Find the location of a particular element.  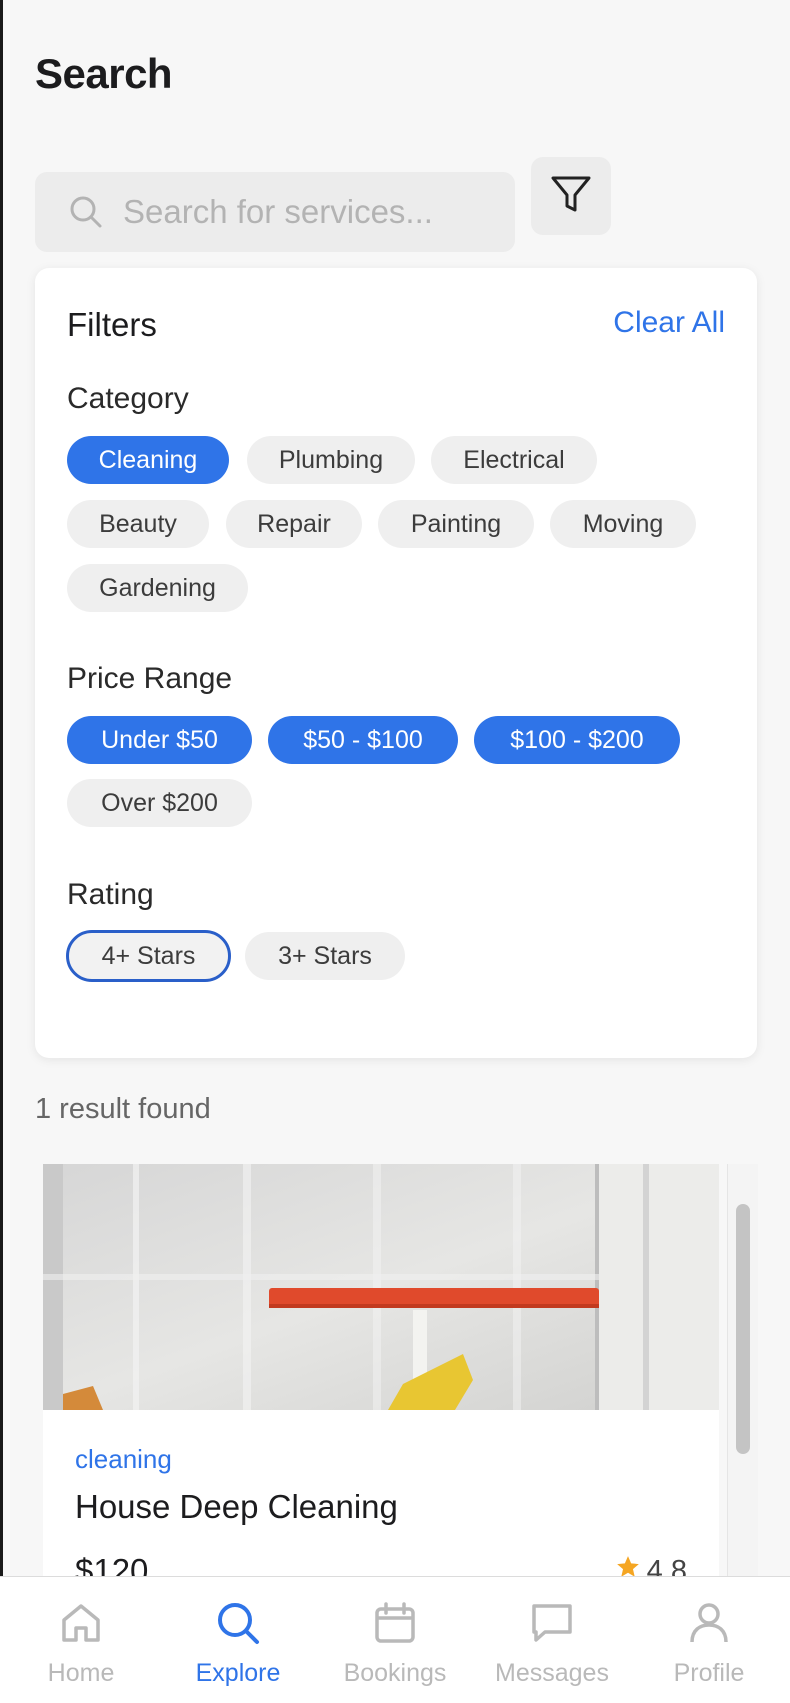

category-chip-beauty: Beauty is located at coordinates (138, 524).